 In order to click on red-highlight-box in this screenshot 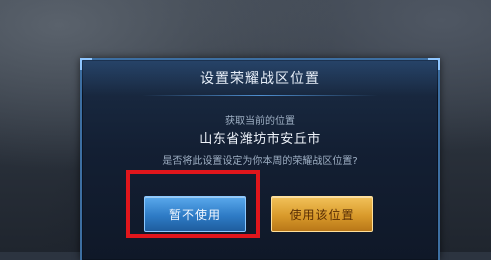, I will do `click(193, 204)`.